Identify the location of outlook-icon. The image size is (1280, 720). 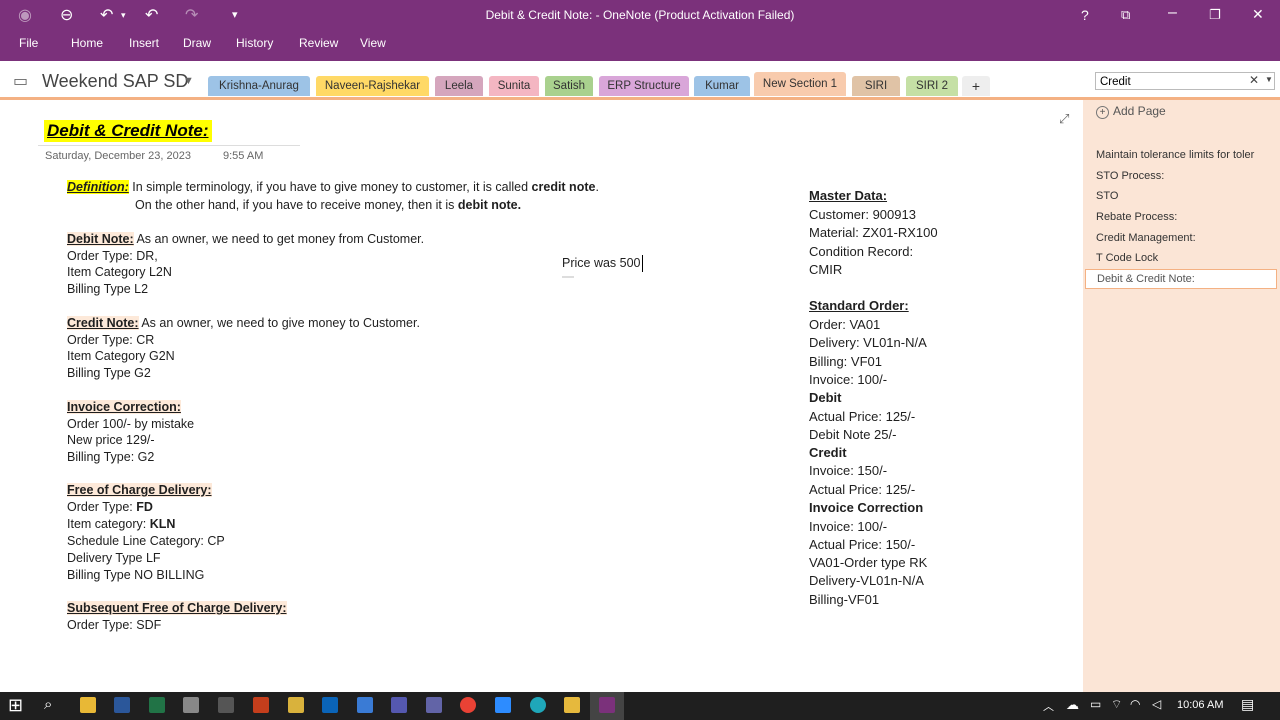
(330, 705).